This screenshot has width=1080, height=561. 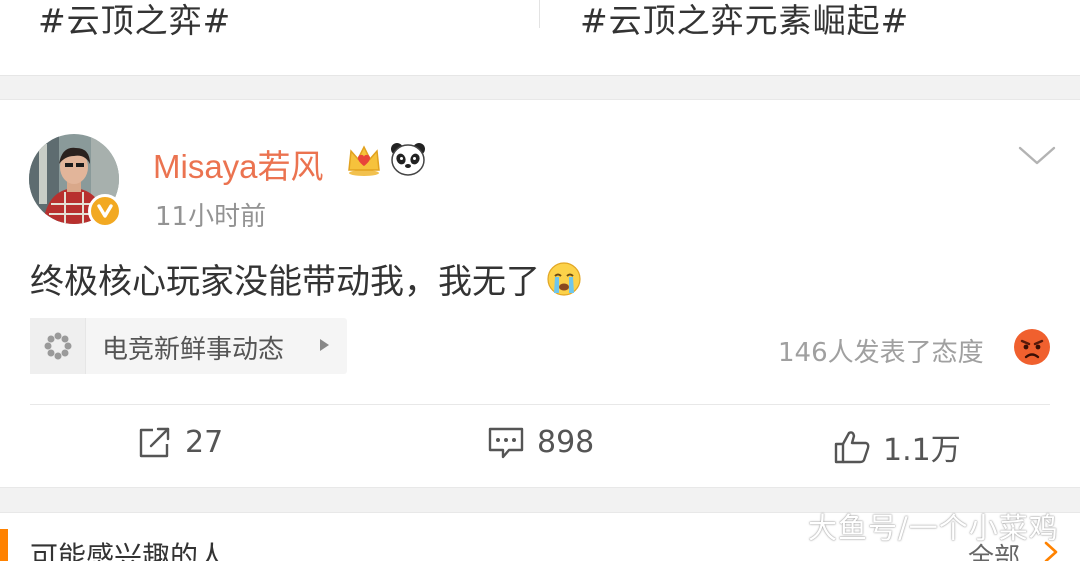 What do you see at coordinates (238, 164) in the screenshot?
I see `user-name: Misaya若风` at bounding box center [238, 164].